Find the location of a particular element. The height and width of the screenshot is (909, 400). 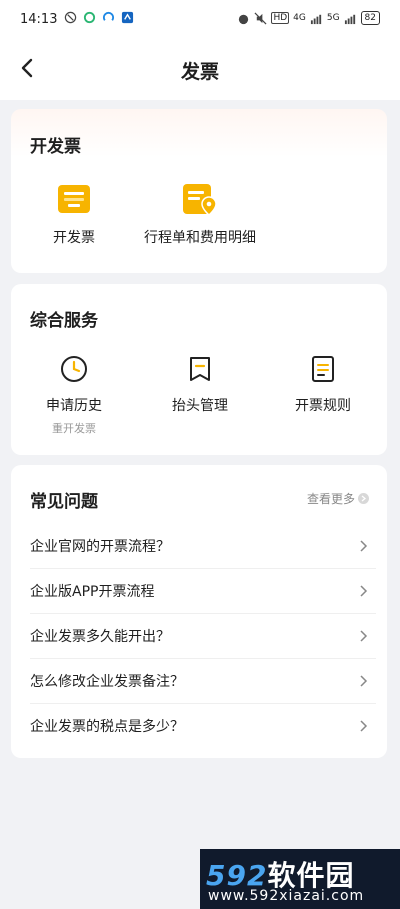

bookmark-icon is located at coordinates (200, 369).